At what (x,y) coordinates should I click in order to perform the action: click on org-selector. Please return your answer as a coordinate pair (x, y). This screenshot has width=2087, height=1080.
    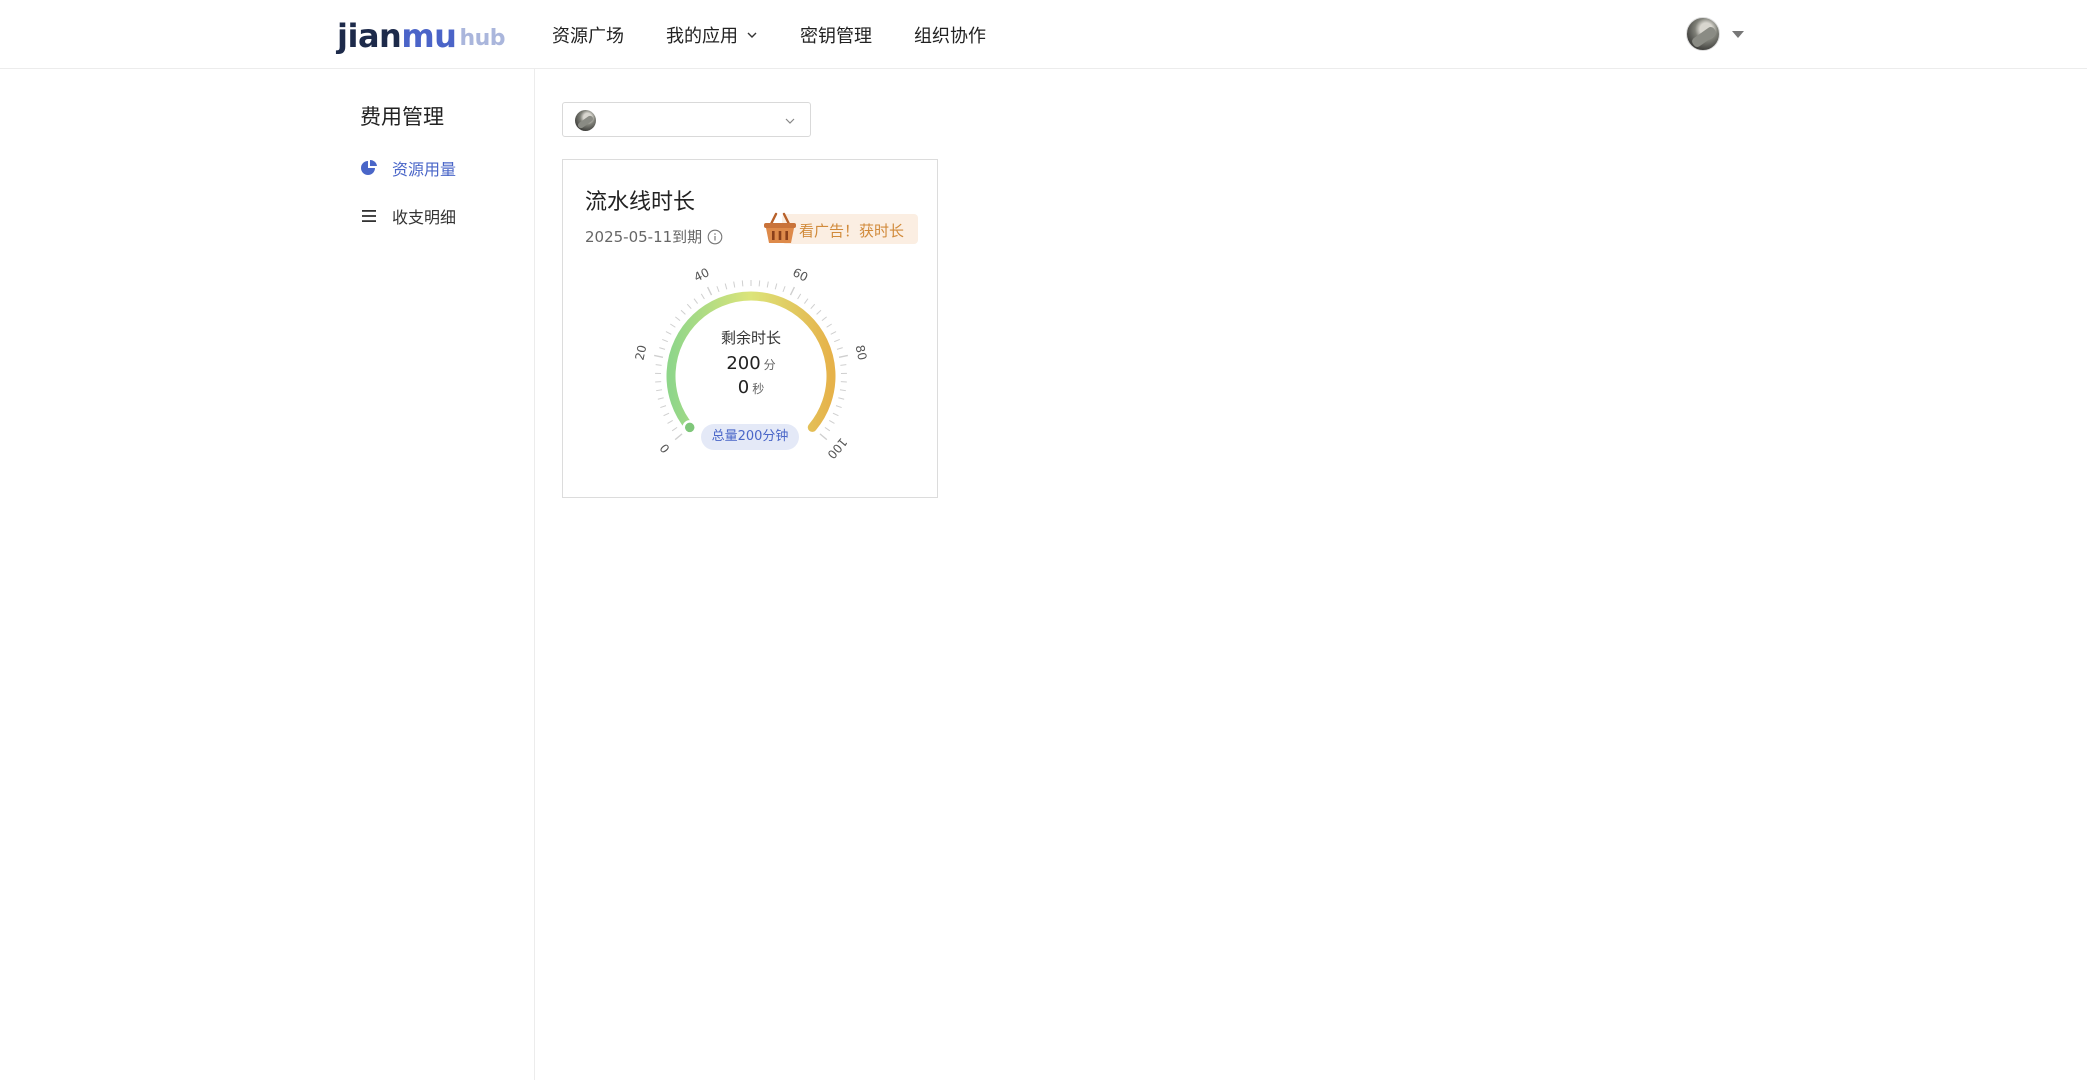
    Looking at the image, I should click on (686, 119).